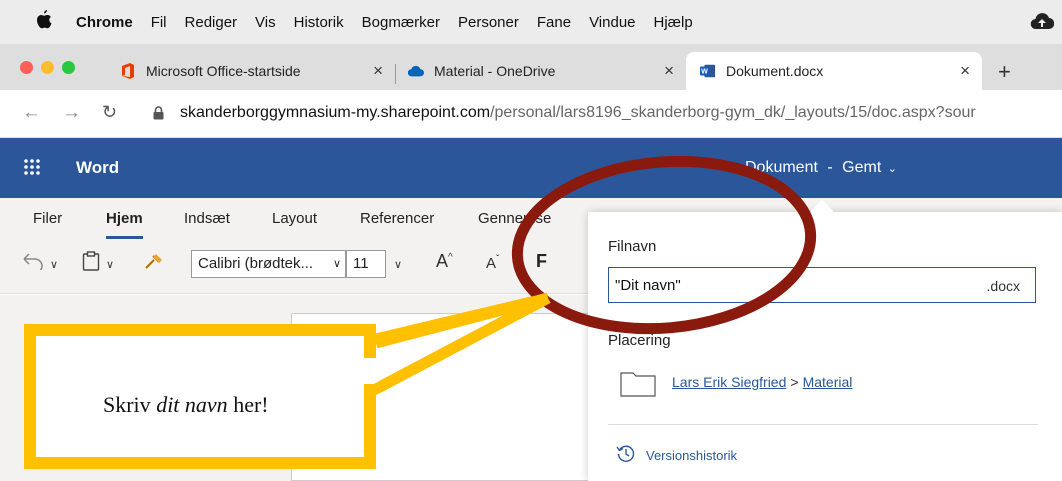 The height and width of the screenshot is (481, 1062). Describe the element at coordinates (340, 371) in the screenshot. I see `callout-pointer-fill` at that location.